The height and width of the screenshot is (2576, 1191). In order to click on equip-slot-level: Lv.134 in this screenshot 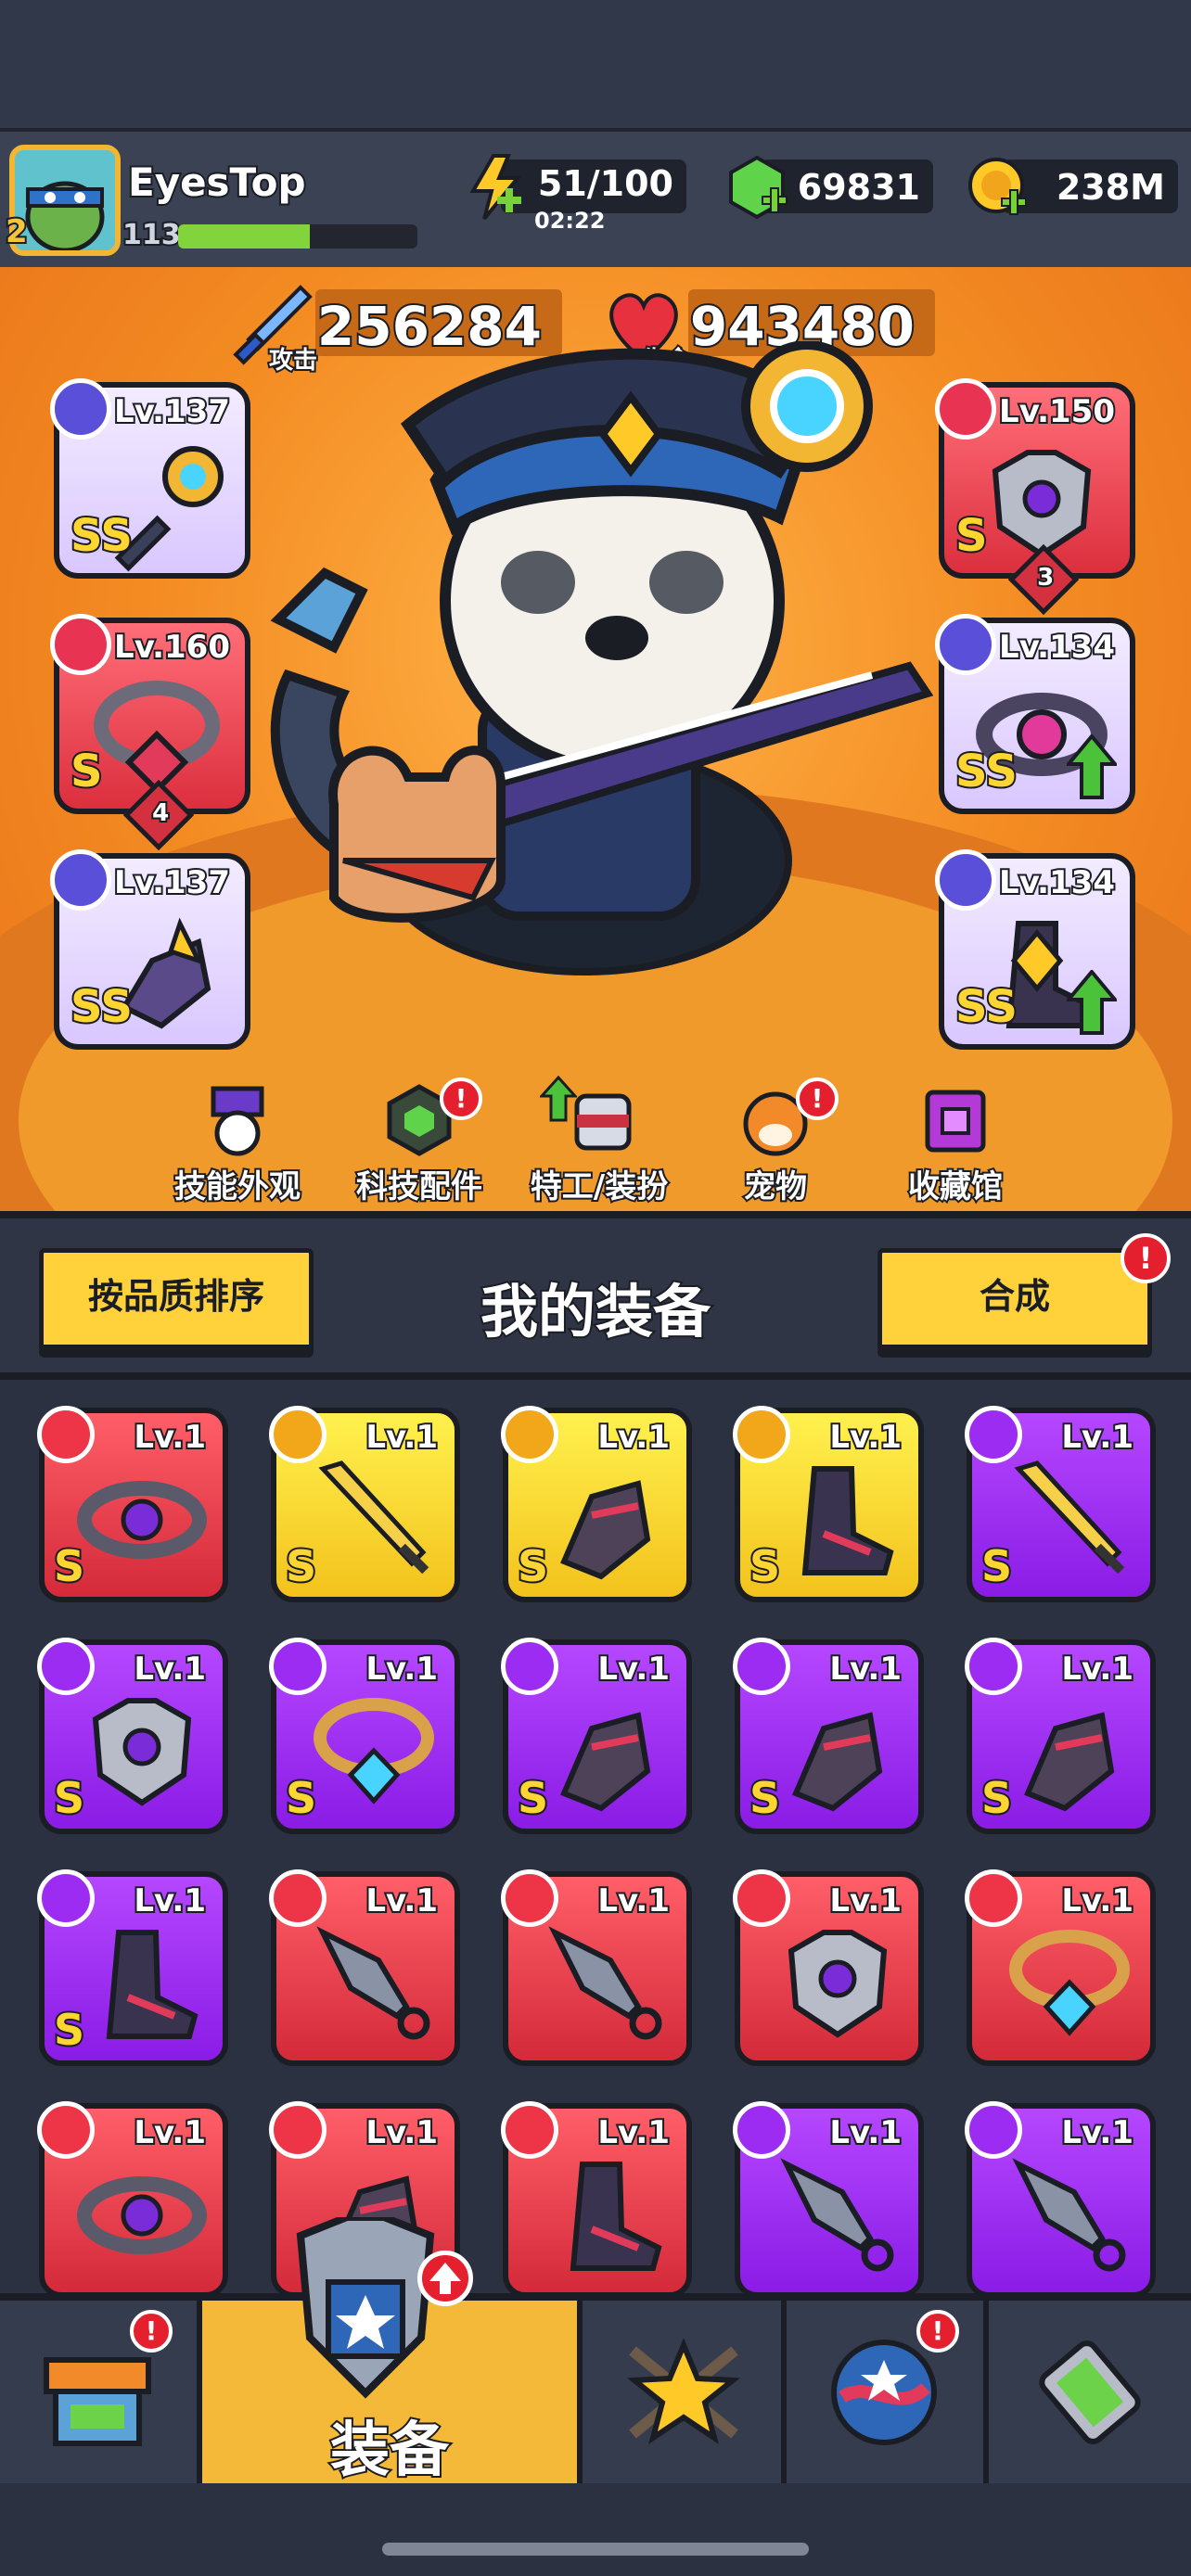, I will do `click(1057, 647)`.